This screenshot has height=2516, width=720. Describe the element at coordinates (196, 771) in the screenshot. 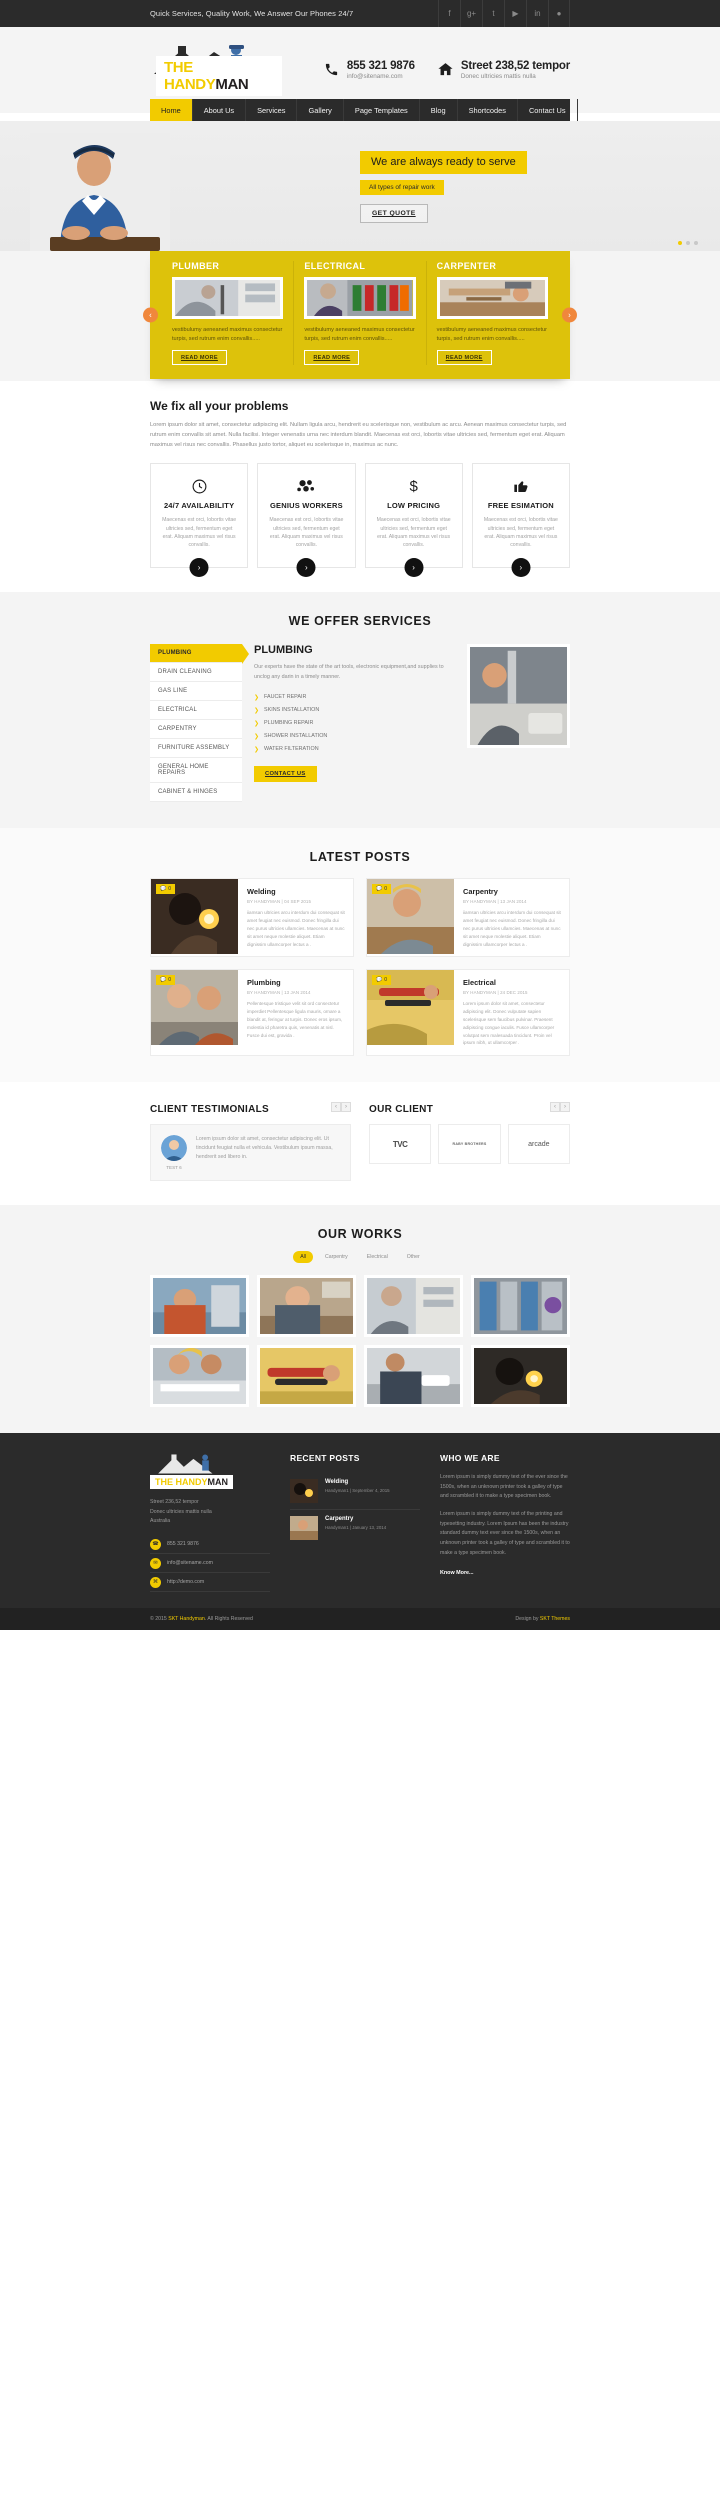

I see `offer-tab-general-home-repairs: GENERAL HOME REPAIRS` at that location.